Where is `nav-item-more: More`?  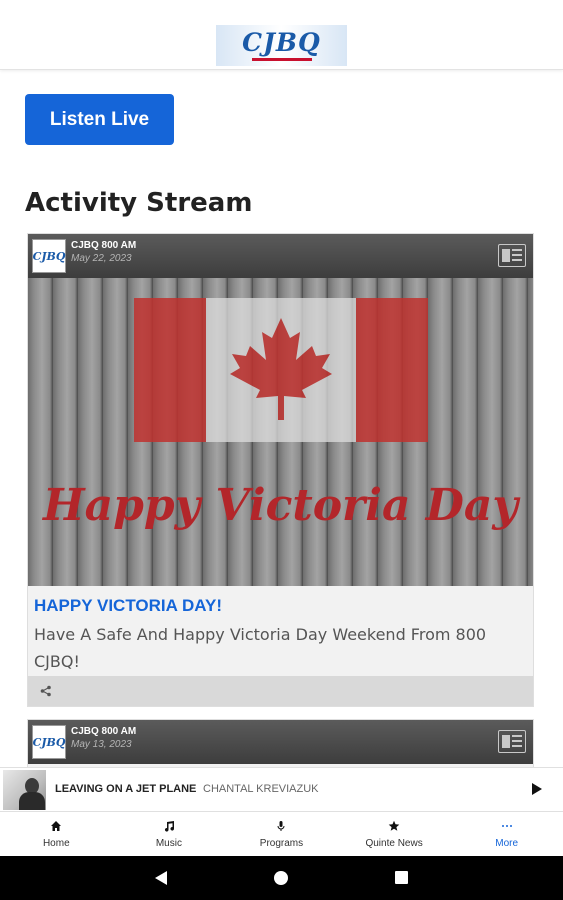
nav-item-more: More is located at coordinates (506, 834).